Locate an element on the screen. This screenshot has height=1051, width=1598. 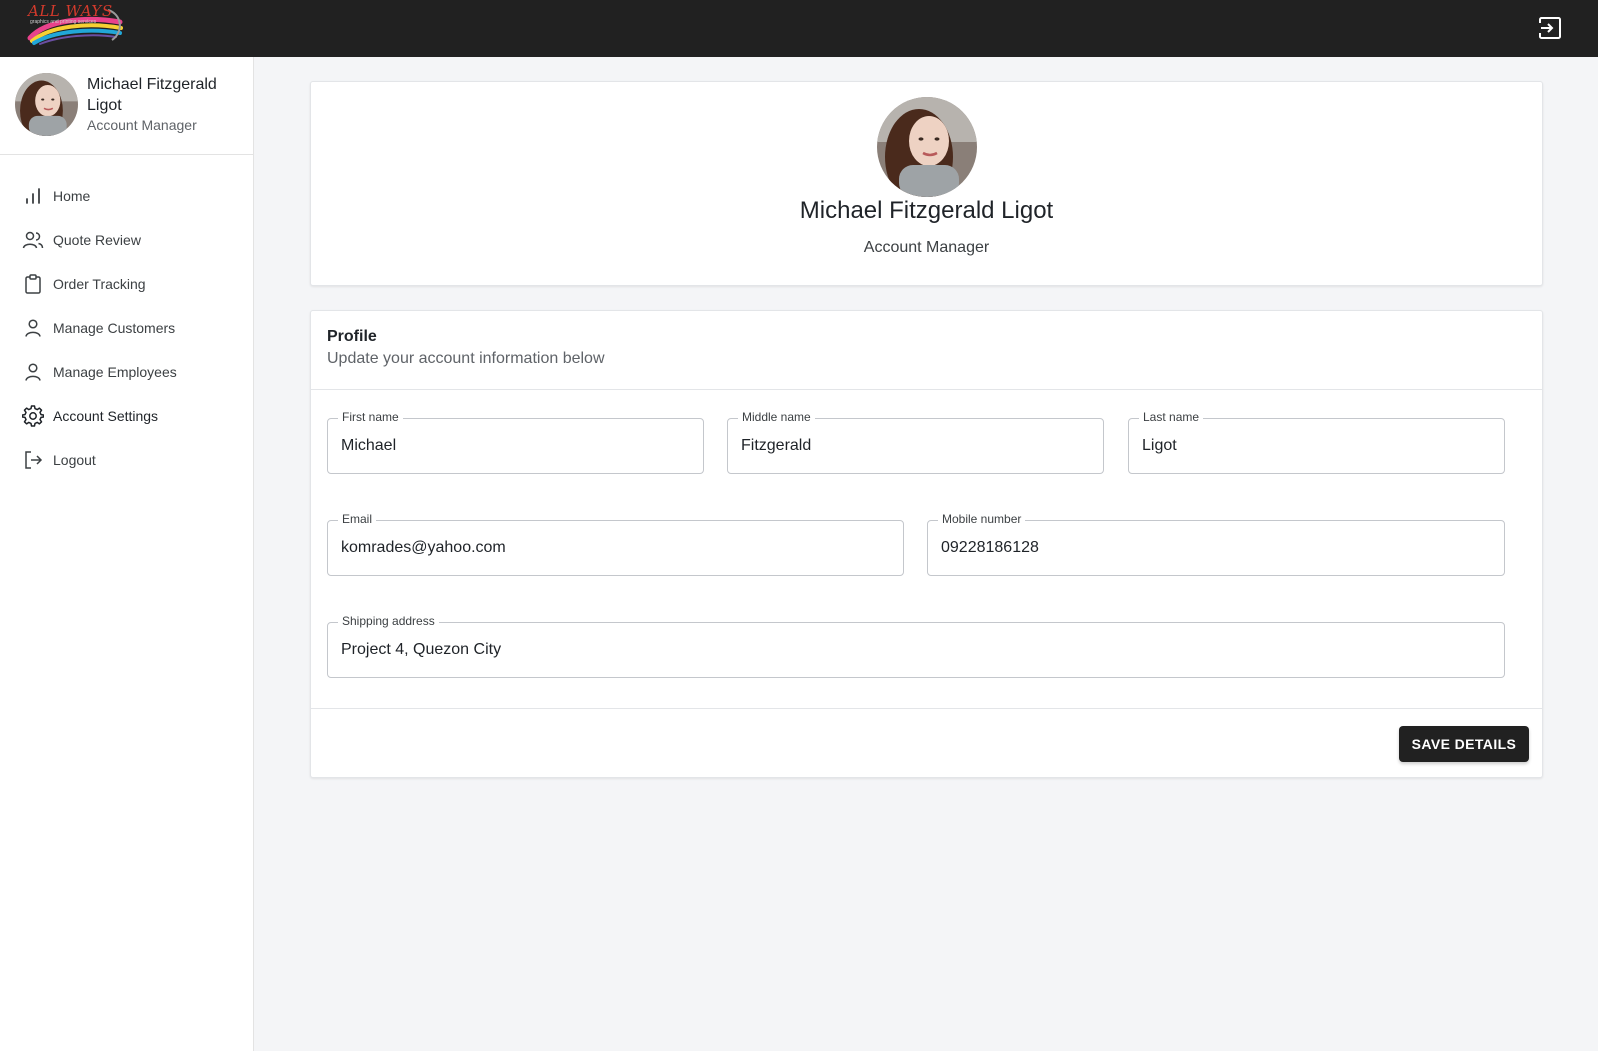
sidebar-item-manage-employees: Manage Employees is located at coordinates (126, 372).